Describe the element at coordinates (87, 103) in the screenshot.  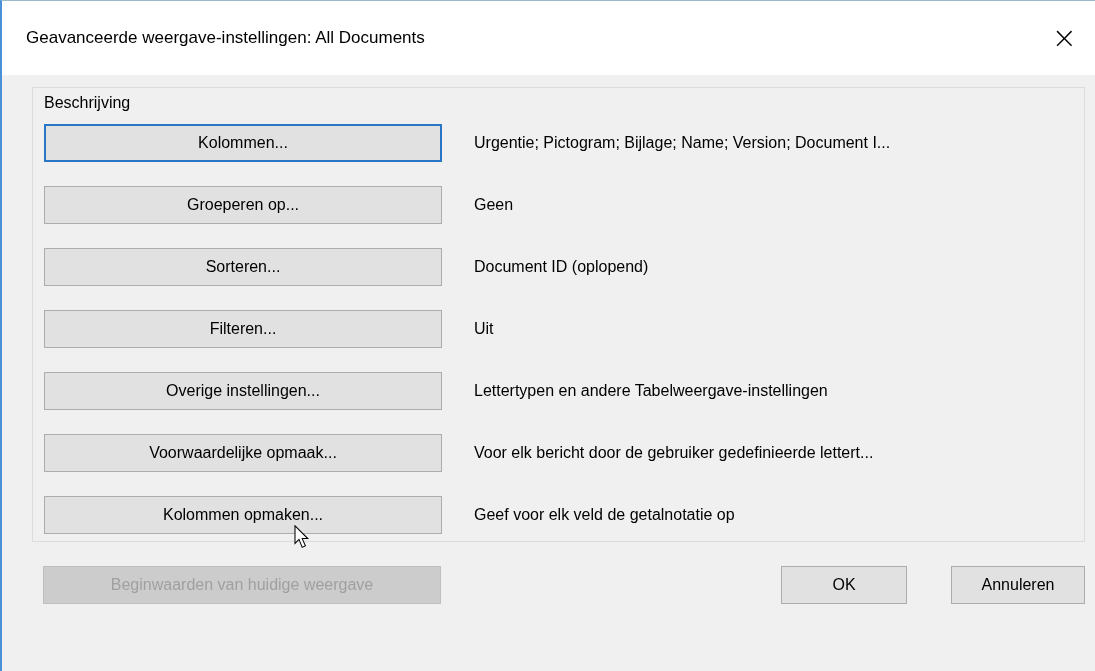
I see `group-label: Beschrijving` at that location.